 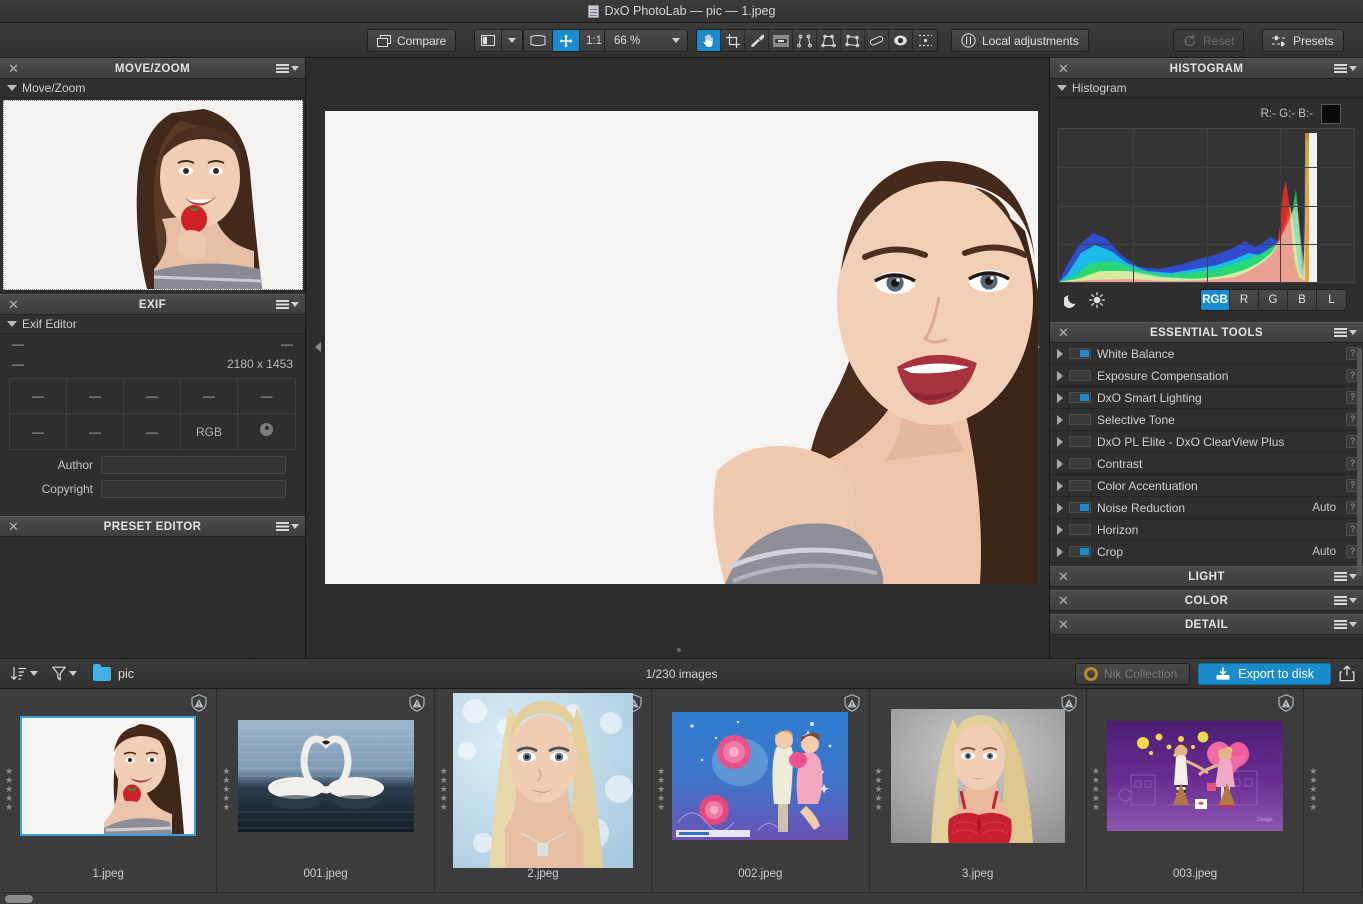 What do you see at coordinates (1359, 462) in the screenshot?
I see `right-panel-scrollbar` at bounding box center [1359, 462].